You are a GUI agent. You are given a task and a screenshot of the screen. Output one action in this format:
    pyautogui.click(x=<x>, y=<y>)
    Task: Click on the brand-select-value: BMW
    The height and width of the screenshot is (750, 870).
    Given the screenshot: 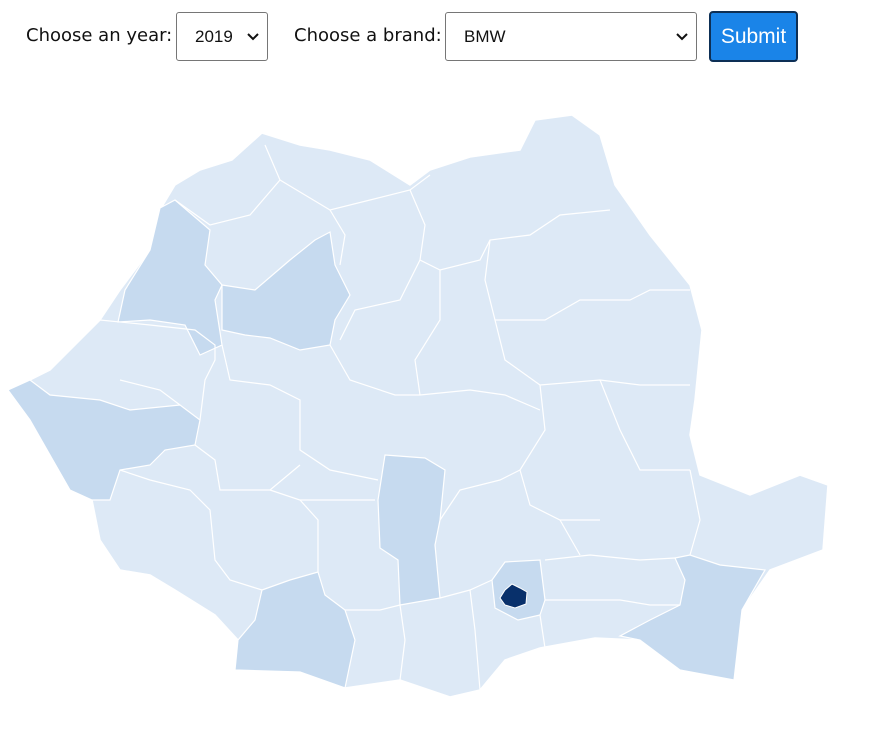 What is the action you would take?
    pyautogui.click(x=485, y=36)
    